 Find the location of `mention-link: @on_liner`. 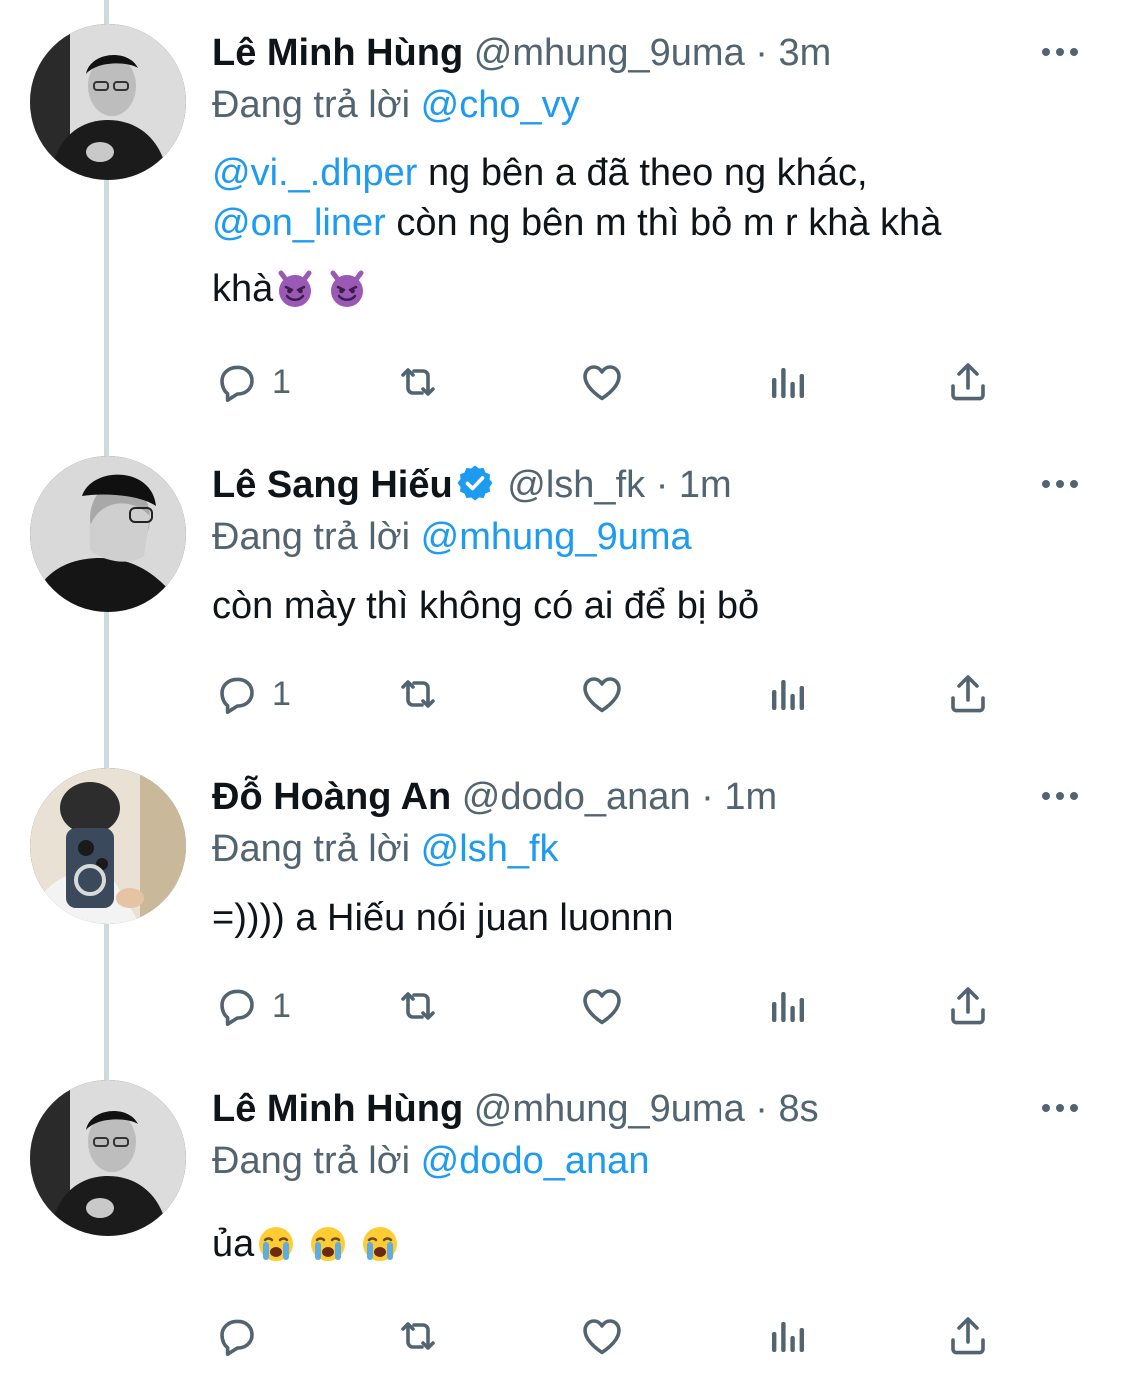

mention-link: @on_liner is located at coordinates (299, 223).